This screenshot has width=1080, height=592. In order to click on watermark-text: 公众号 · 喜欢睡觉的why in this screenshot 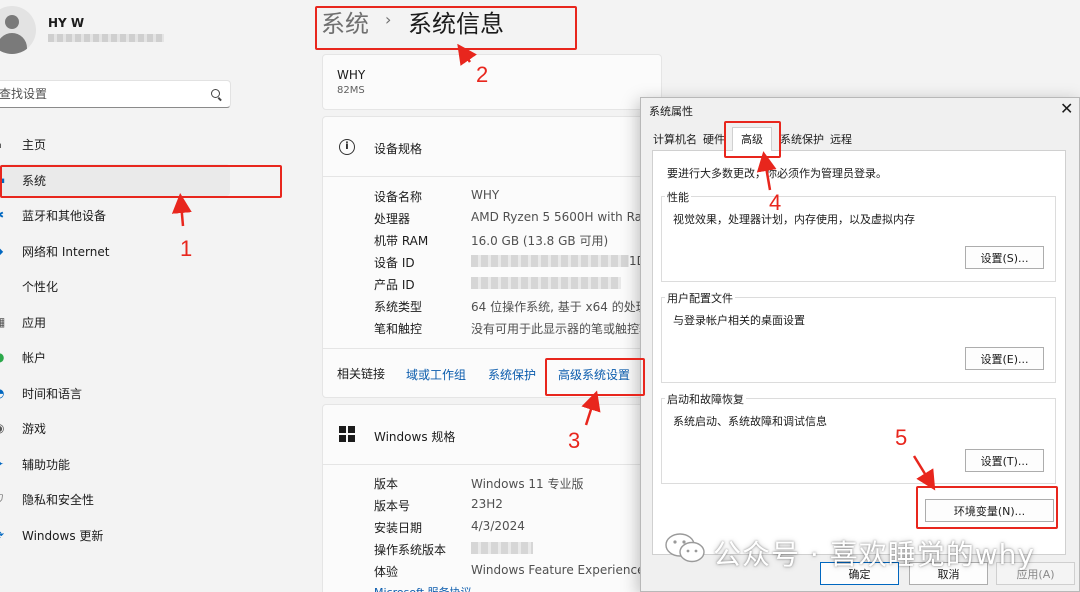, I will do `click(874, 554)`.